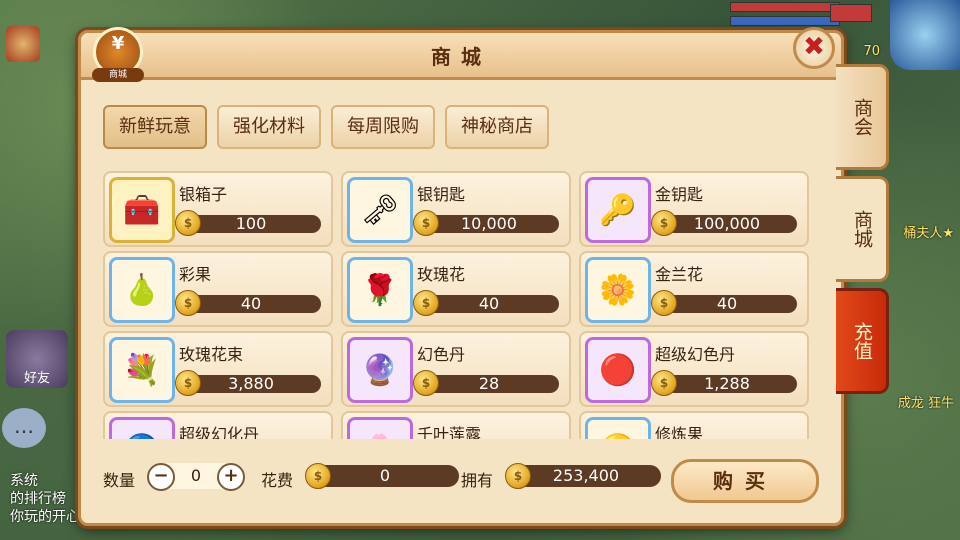 This screenshot has width=960, height=540. What do you see at coordinates (218, 289) in the screenshot?
I see `item-card: 🍐 彩果 $40` at bounding box center [218, 289].